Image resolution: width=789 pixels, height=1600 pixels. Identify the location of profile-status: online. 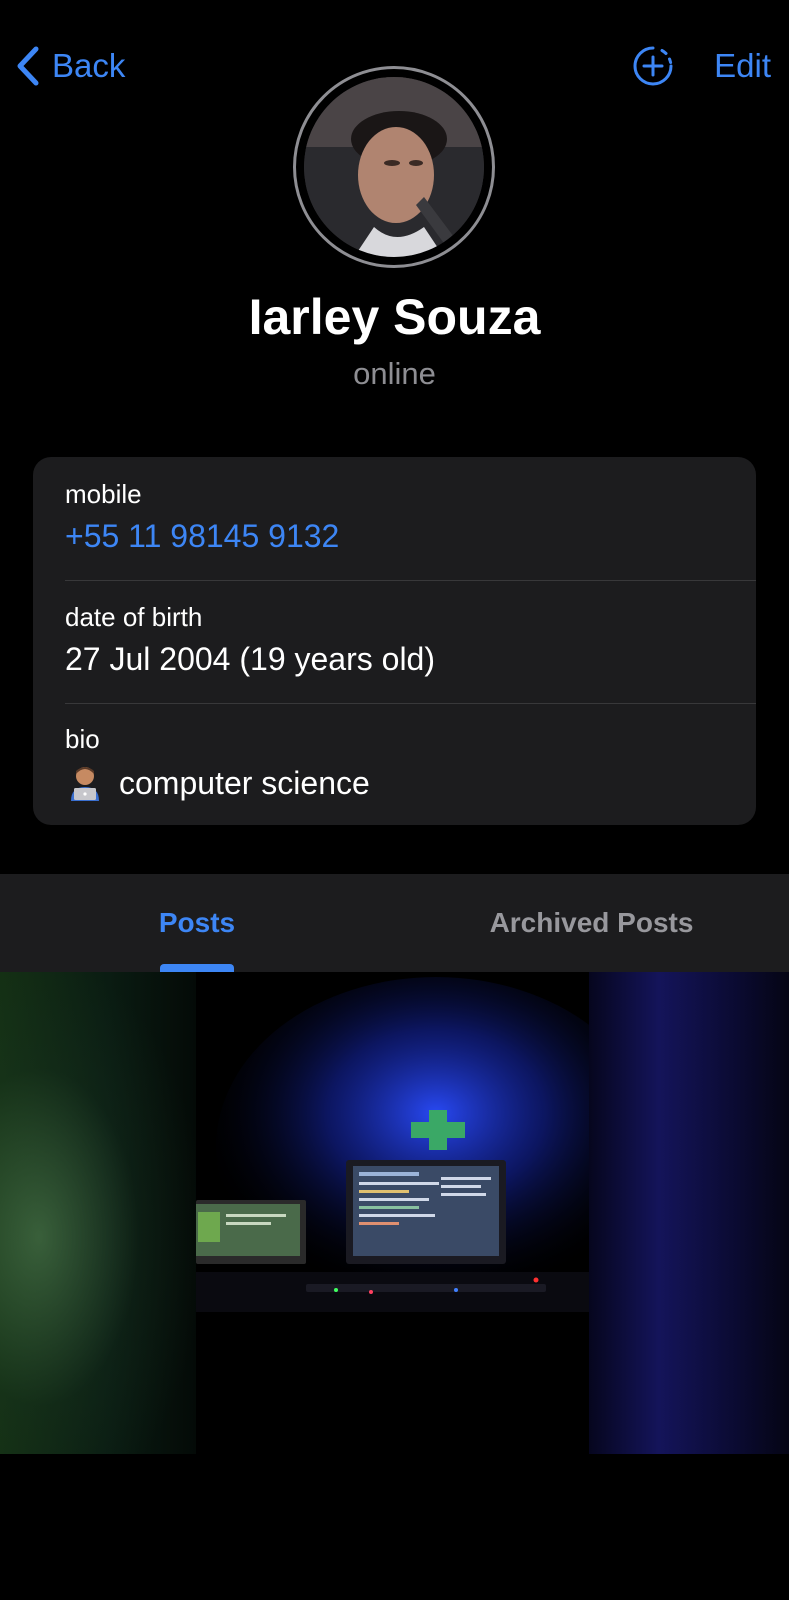
(394, 373).